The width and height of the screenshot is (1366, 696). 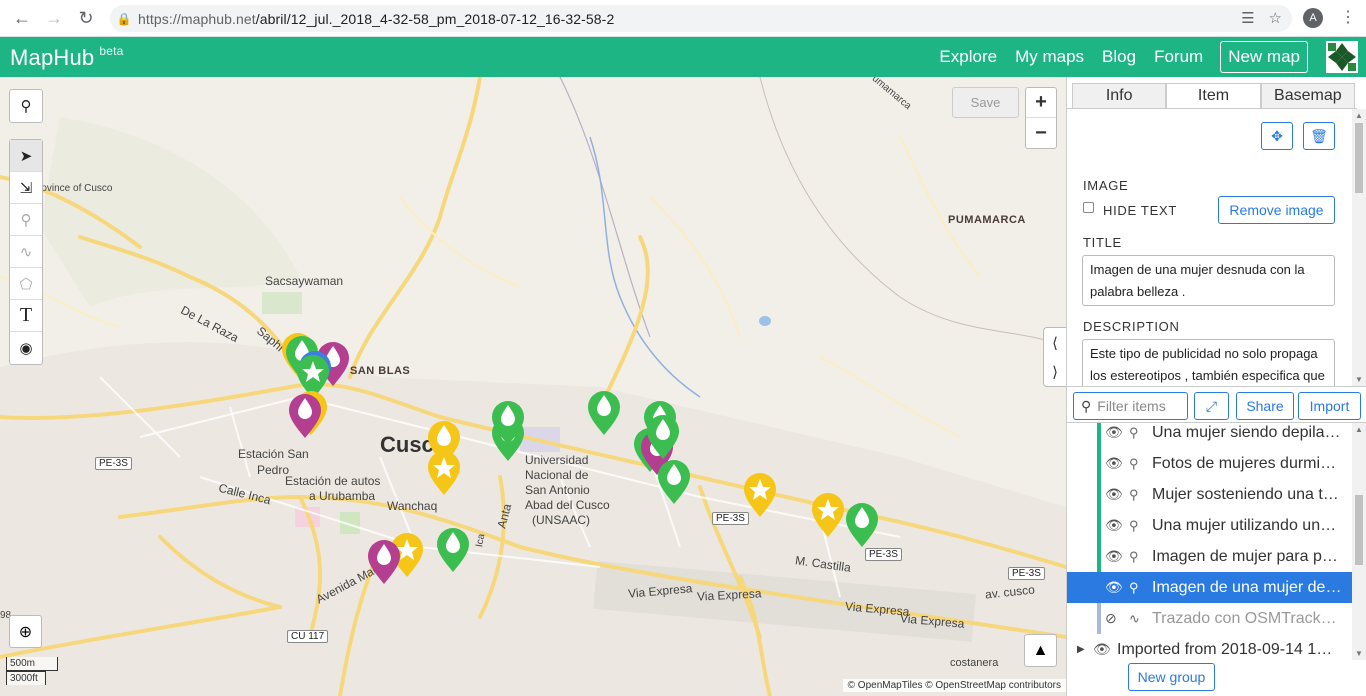 I want to click on line-tool-icon: ∿, so click(x=26, y=252).